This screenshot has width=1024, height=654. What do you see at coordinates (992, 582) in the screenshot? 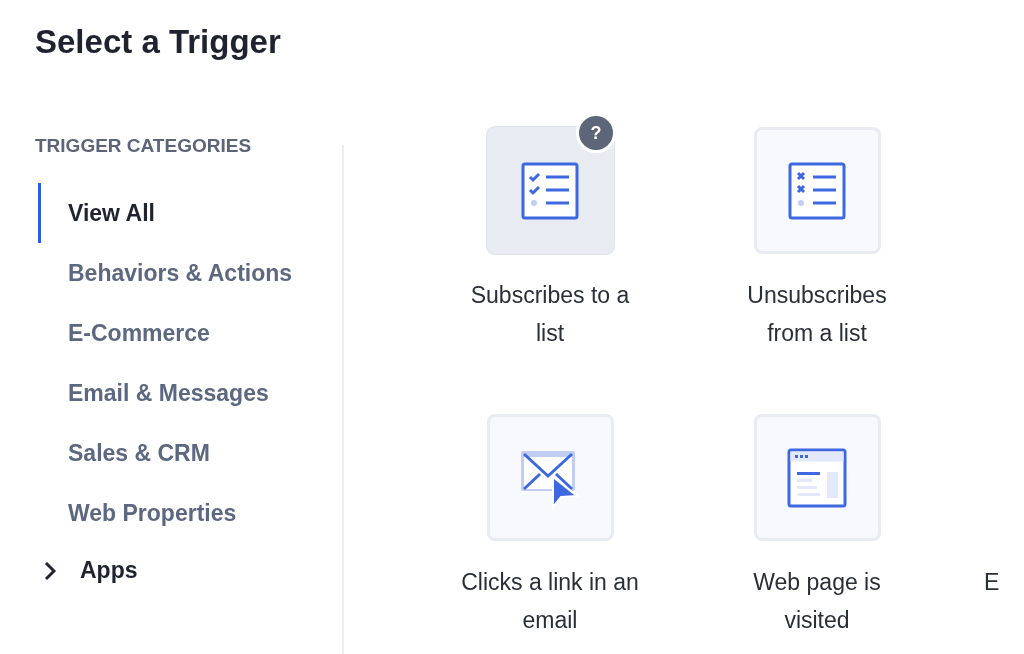
I see `trigger-label: E` at bounding box center [992, 582].